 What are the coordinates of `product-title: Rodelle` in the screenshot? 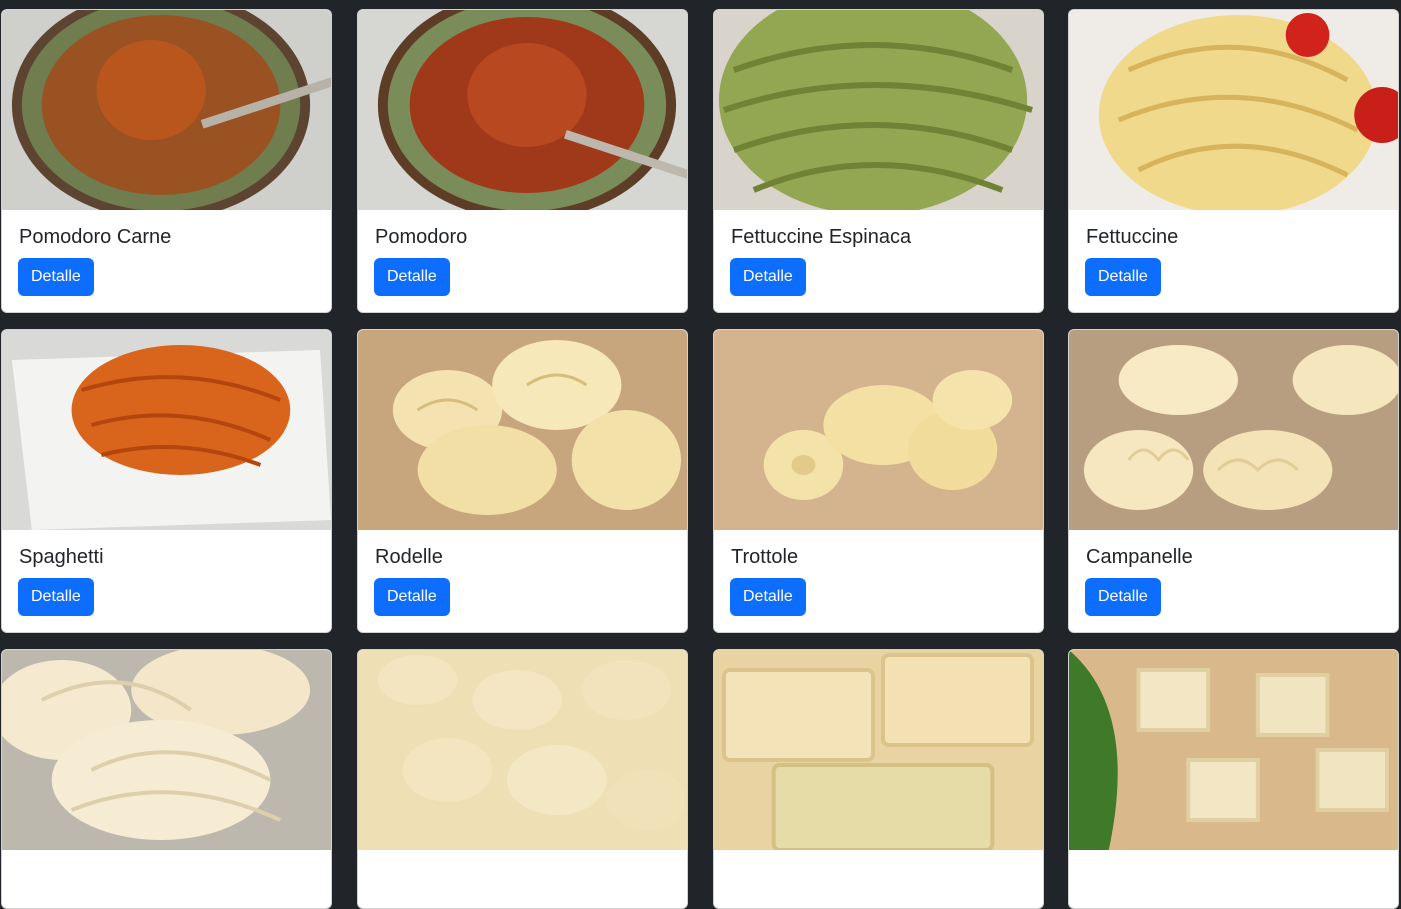 It's located at (409, 557).